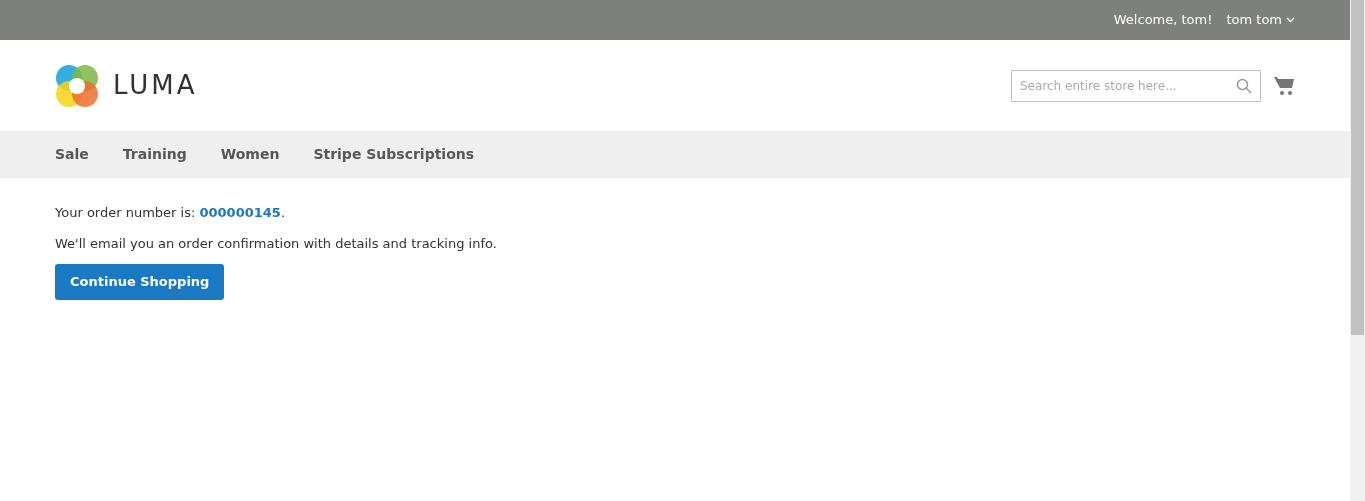  Describe the element at coordinates (1284, 85) in the screenshot. I see `cart-icon` at that location.